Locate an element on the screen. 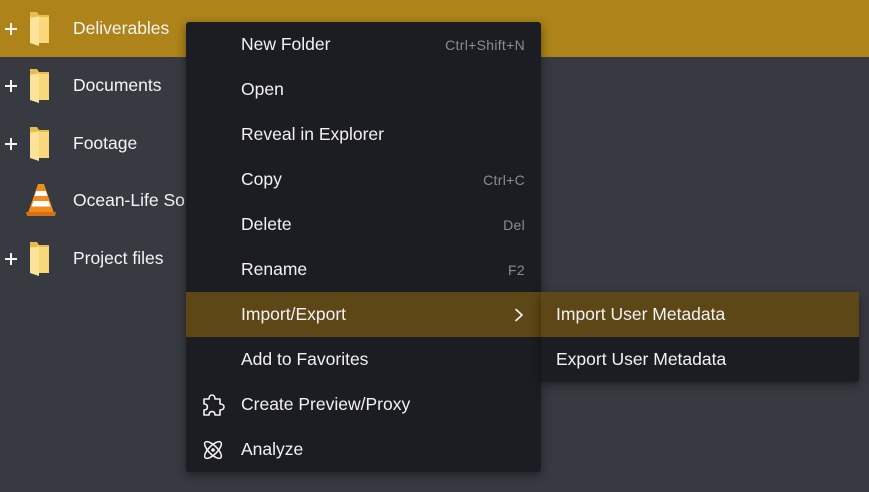  tree-item-label: Deliverables is located at coordinates (121, 28).